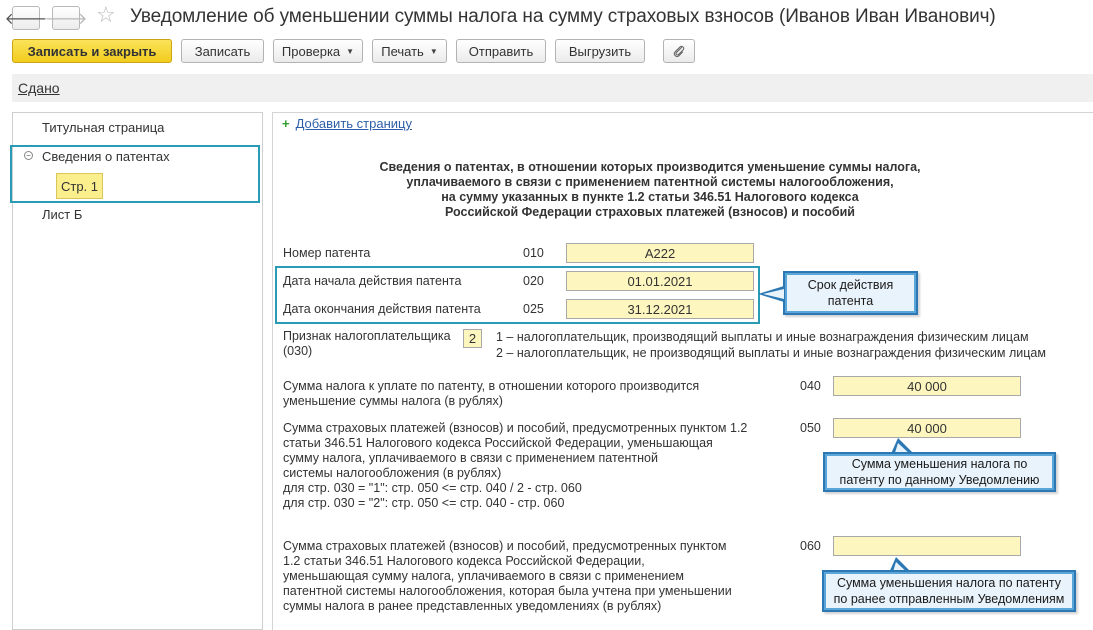 The width and height of the screenshot is (1093, 630). I want to click on callout-line: Сумма уменьшения налога по, so click(939, 464).